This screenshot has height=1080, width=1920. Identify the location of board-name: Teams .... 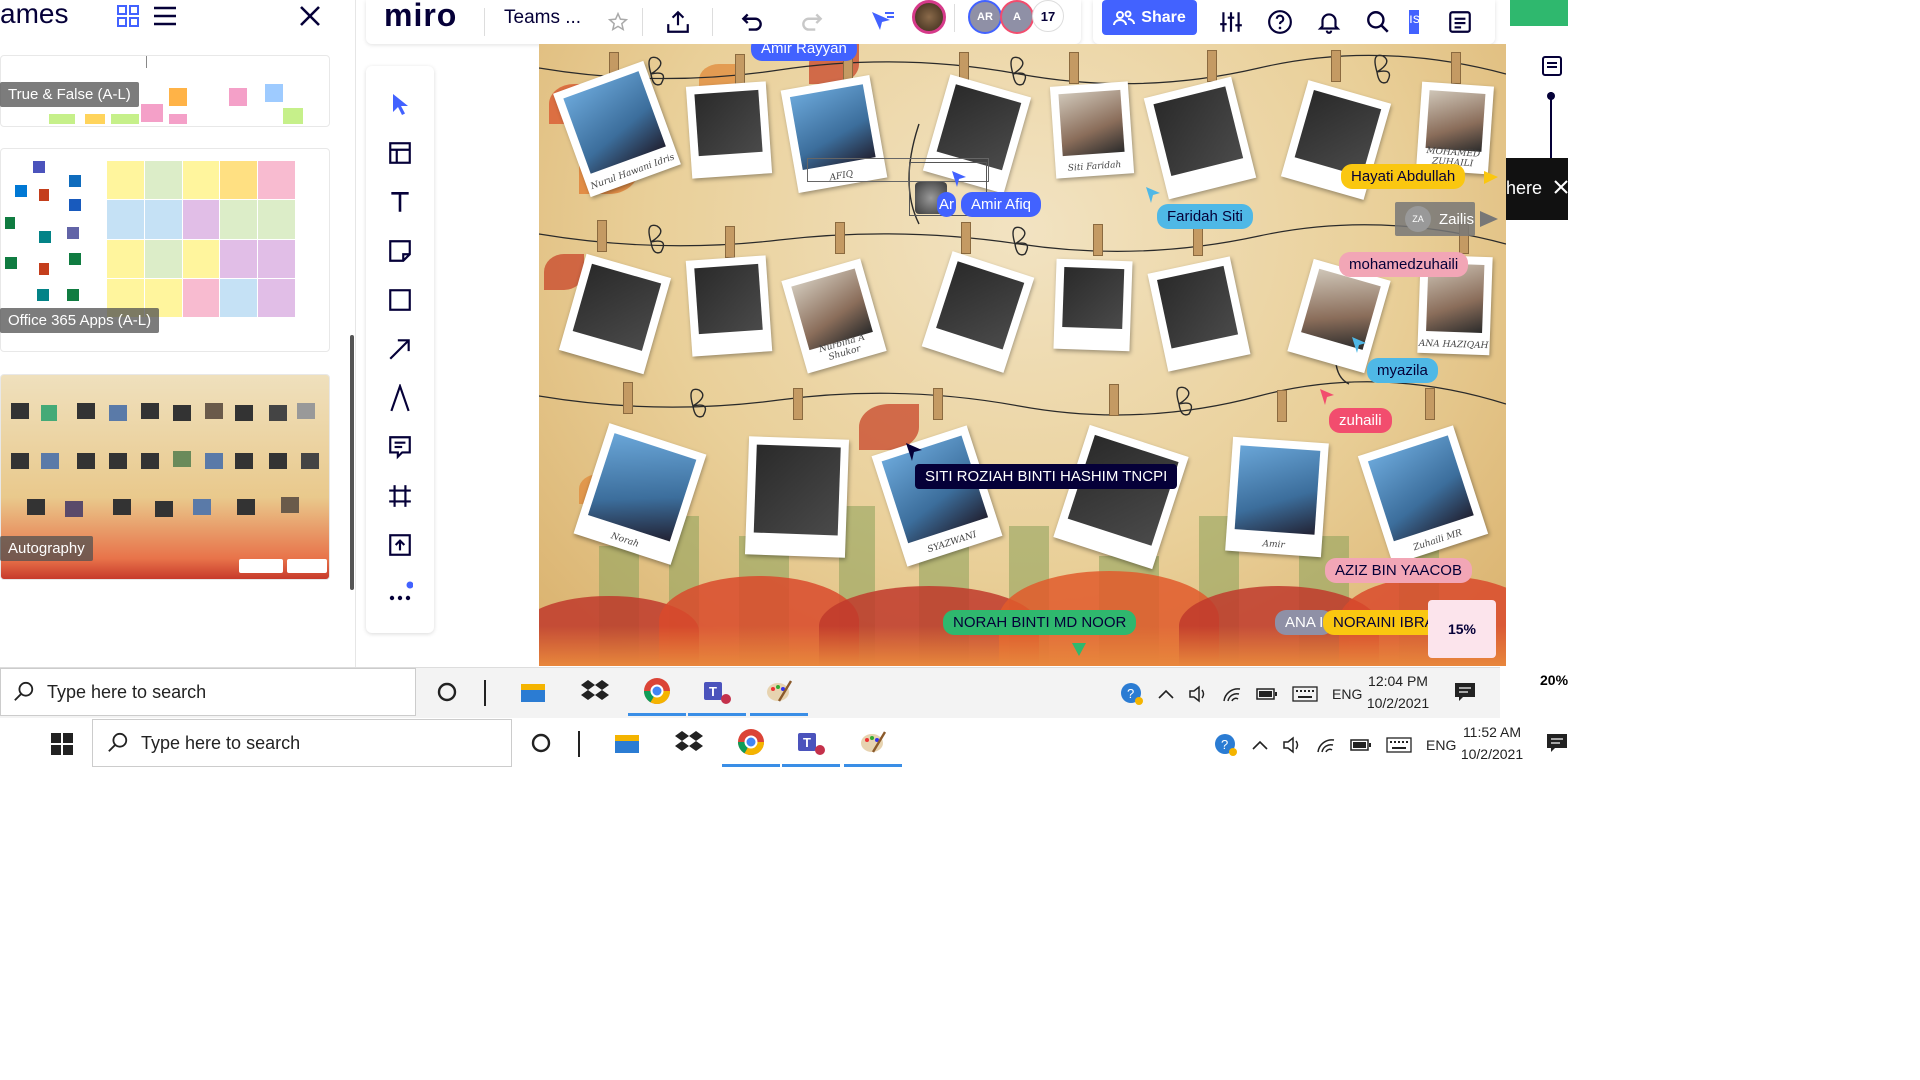
(542, 18).